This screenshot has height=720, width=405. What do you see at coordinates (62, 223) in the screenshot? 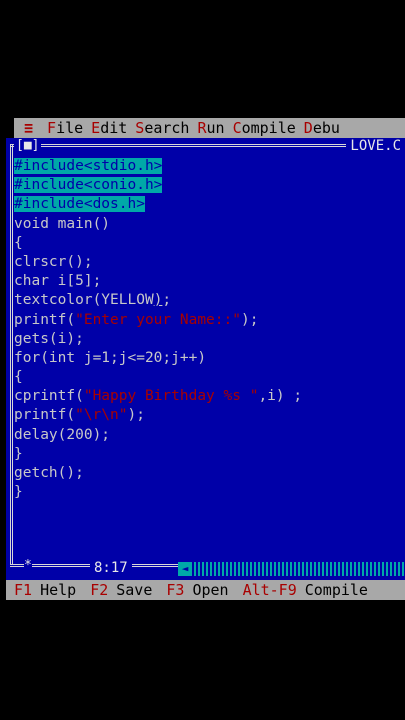
I see `code-line-4: void main()` at bounding box center [62, 223].